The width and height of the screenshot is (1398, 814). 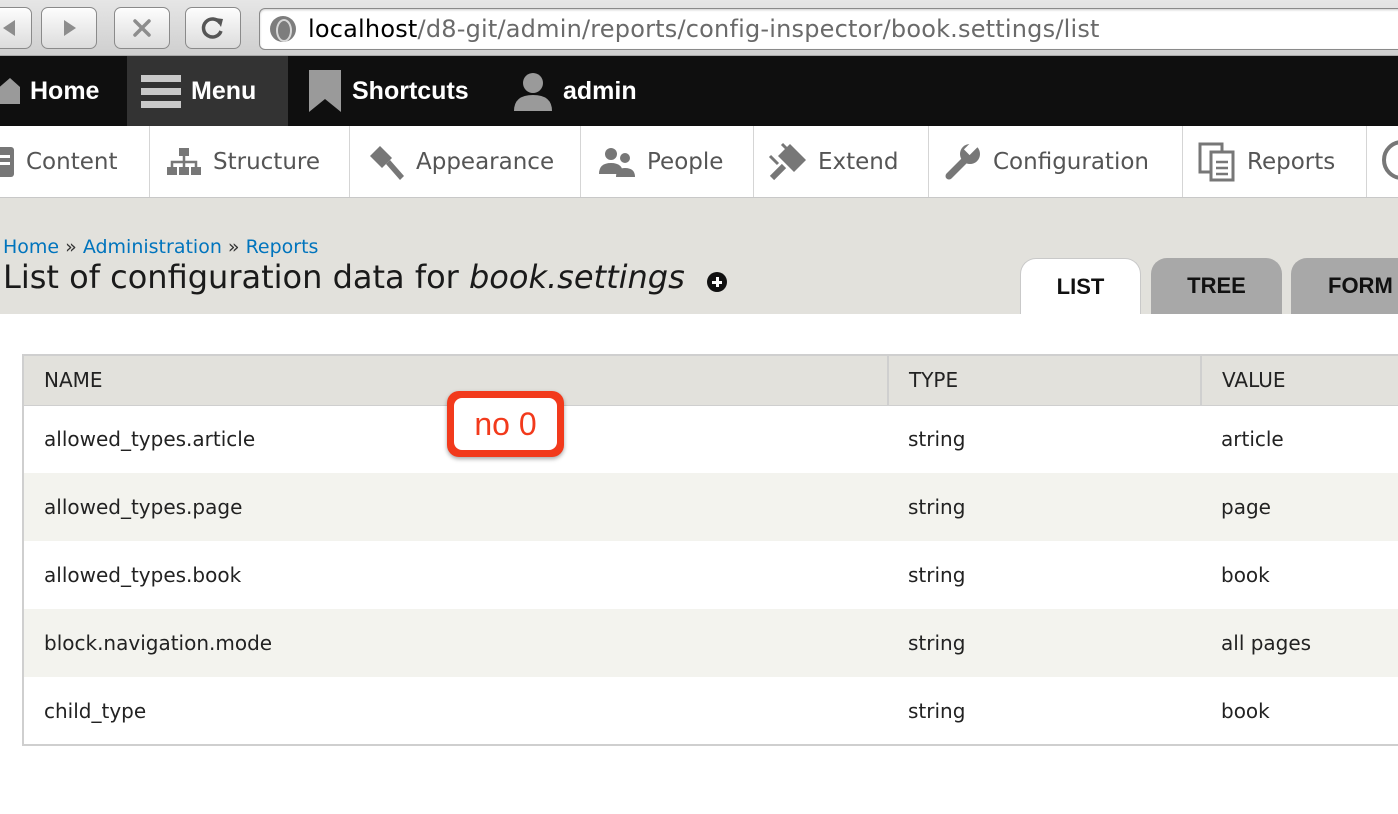 I want to click on toolbar-home-label: Home, so click(x=65, y=90).